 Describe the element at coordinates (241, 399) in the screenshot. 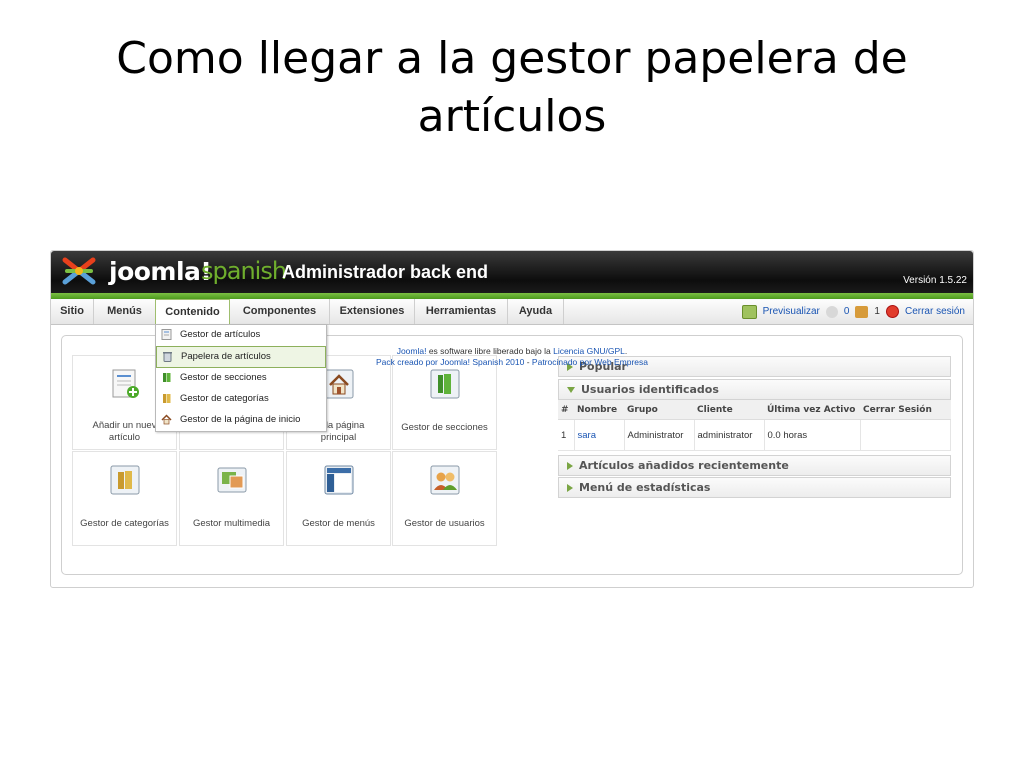

I see `dropdown-item-categories: Gestor de categorías` at that location.